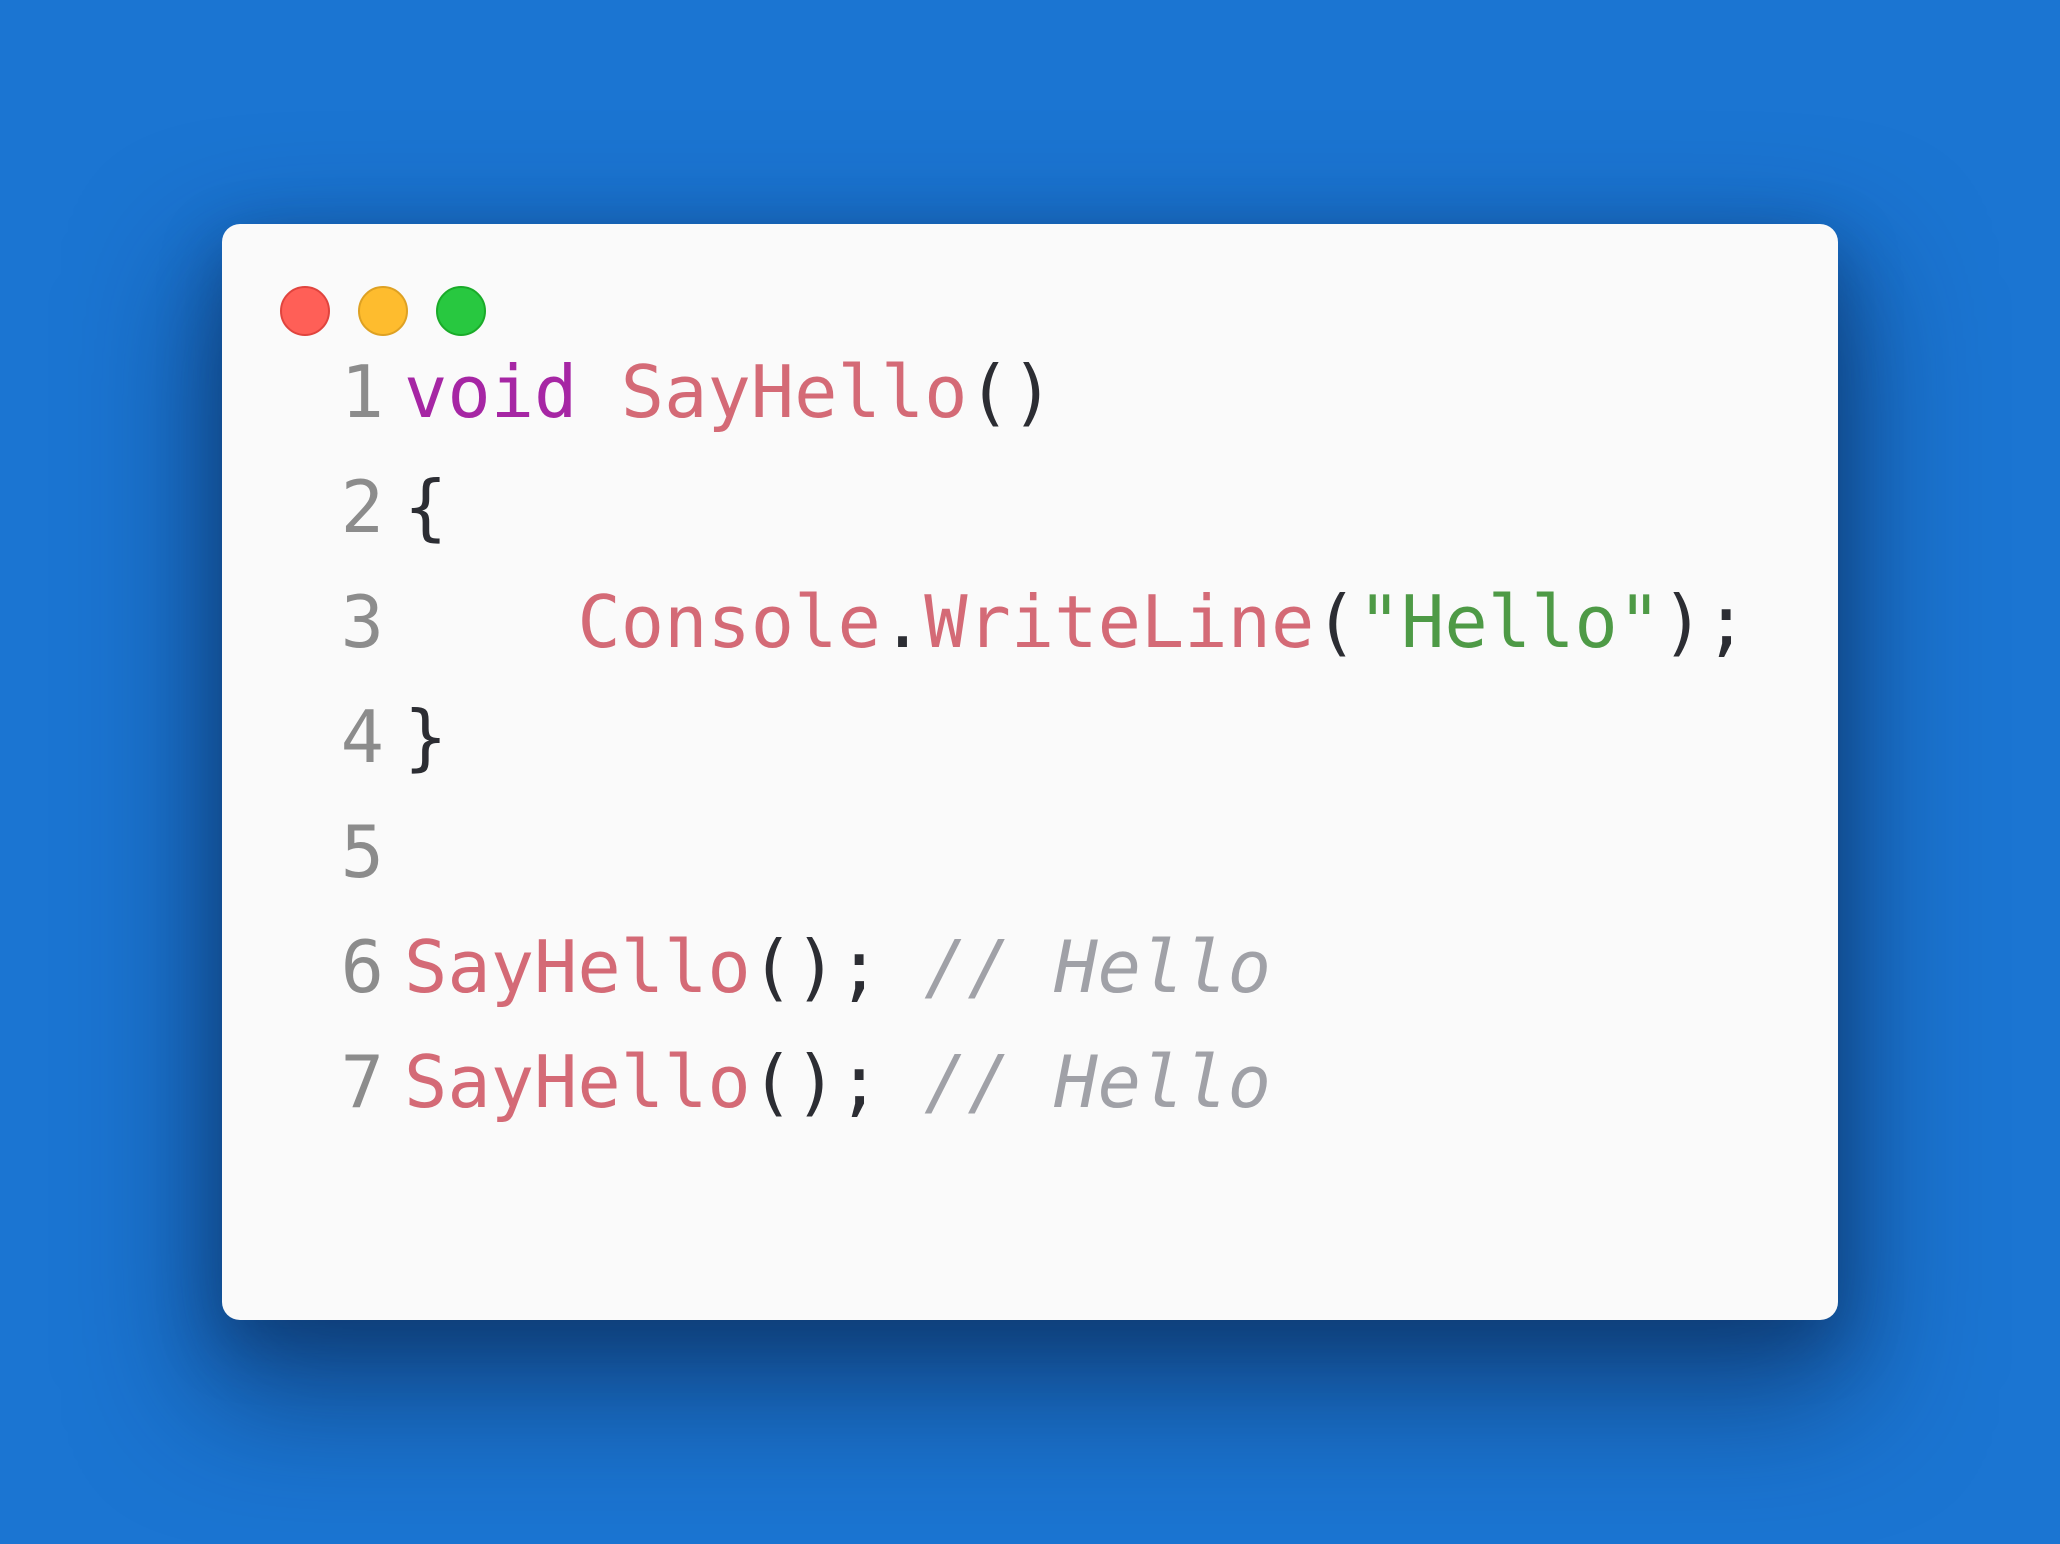  I want to click on code-token: "Hello", so click(1509, 622).